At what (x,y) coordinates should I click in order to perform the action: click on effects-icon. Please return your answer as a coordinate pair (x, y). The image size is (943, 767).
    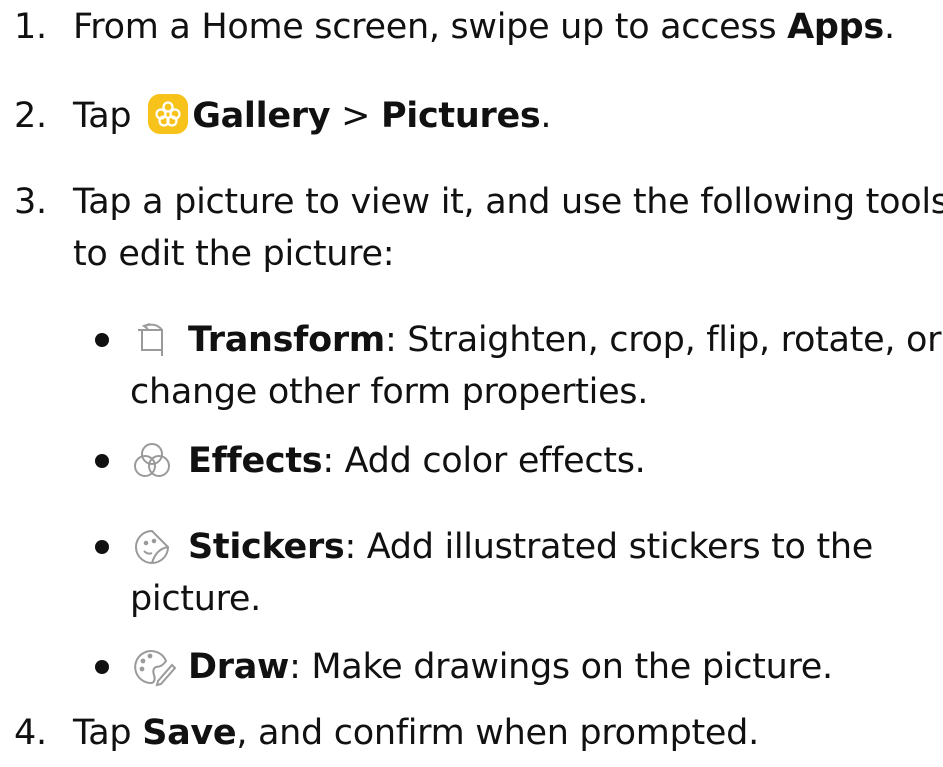
    Looking at the image, I should click on (152, 461).